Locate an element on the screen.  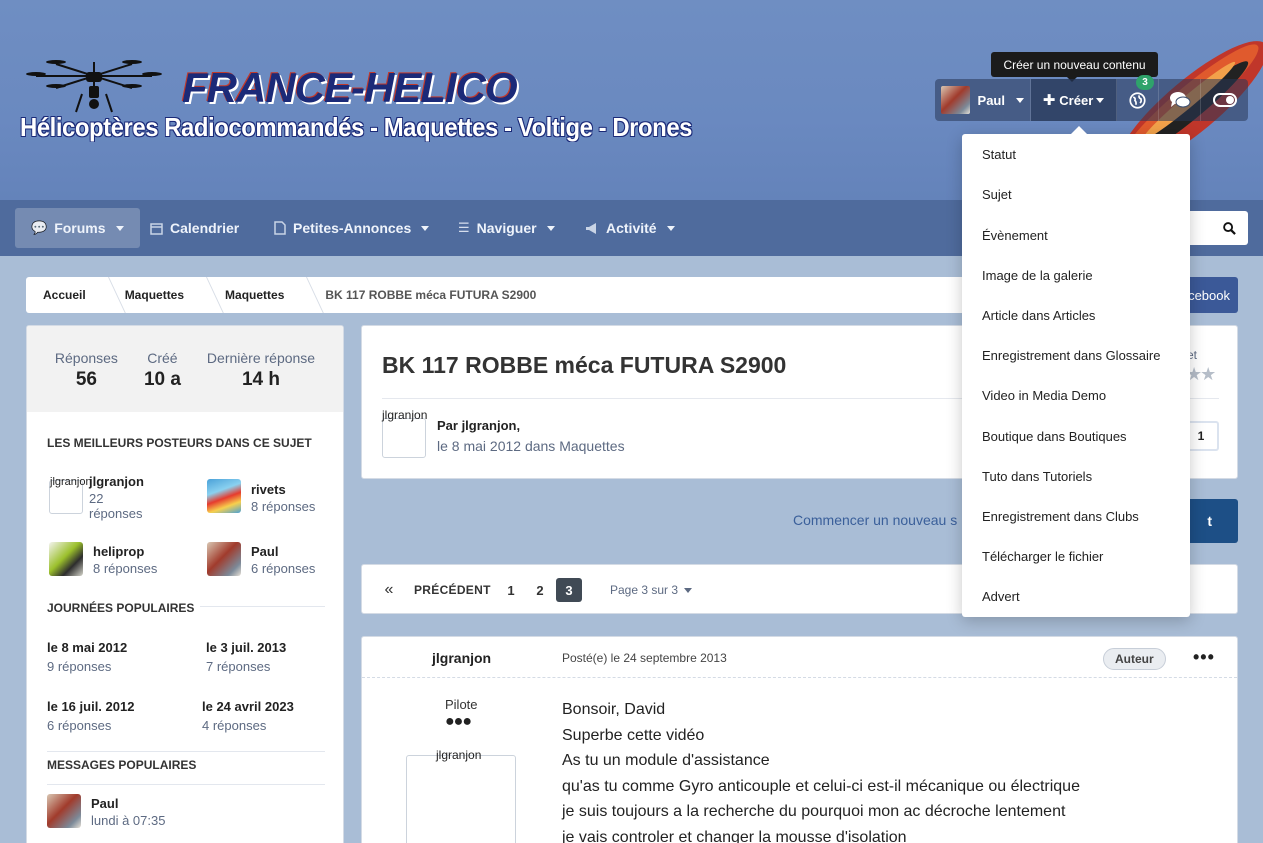
nav-activite: Activité is located at coordinates (630, 228).